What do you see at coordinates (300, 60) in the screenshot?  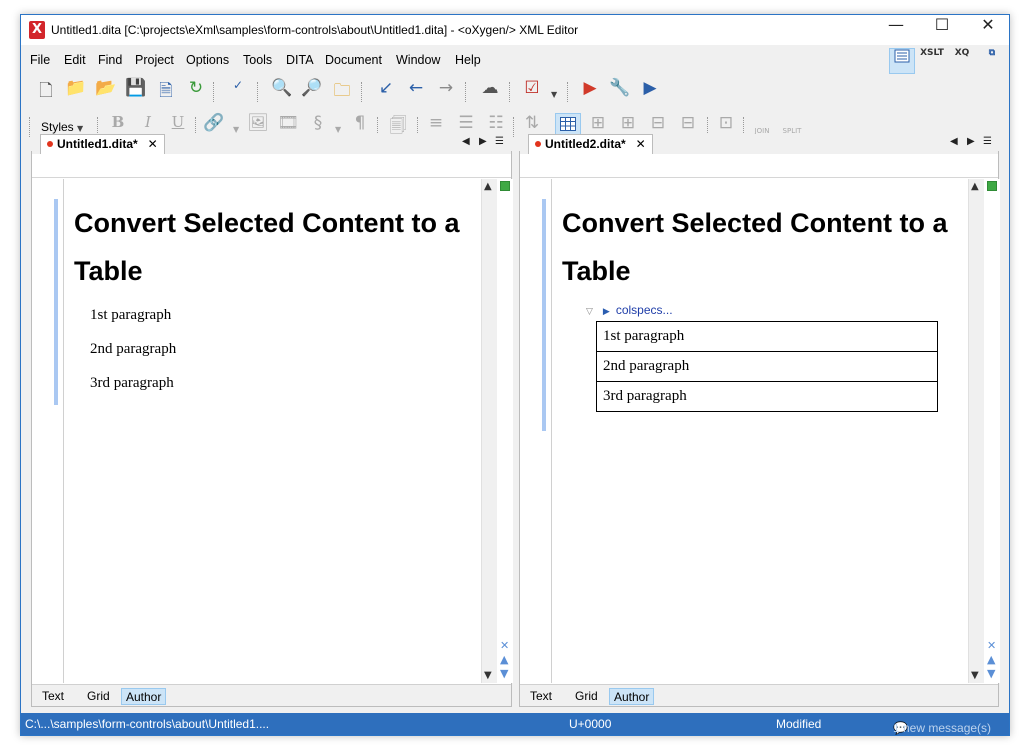 I see `menu-dita: DITA` at bounding box center [300, 60].